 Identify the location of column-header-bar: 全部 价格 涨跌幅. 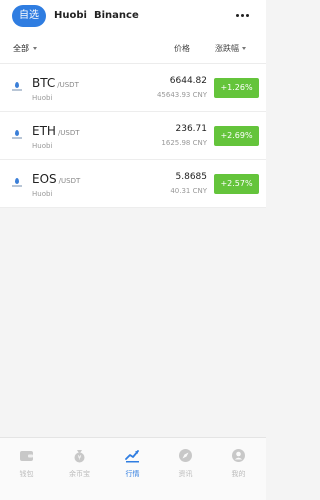
(133, 49).